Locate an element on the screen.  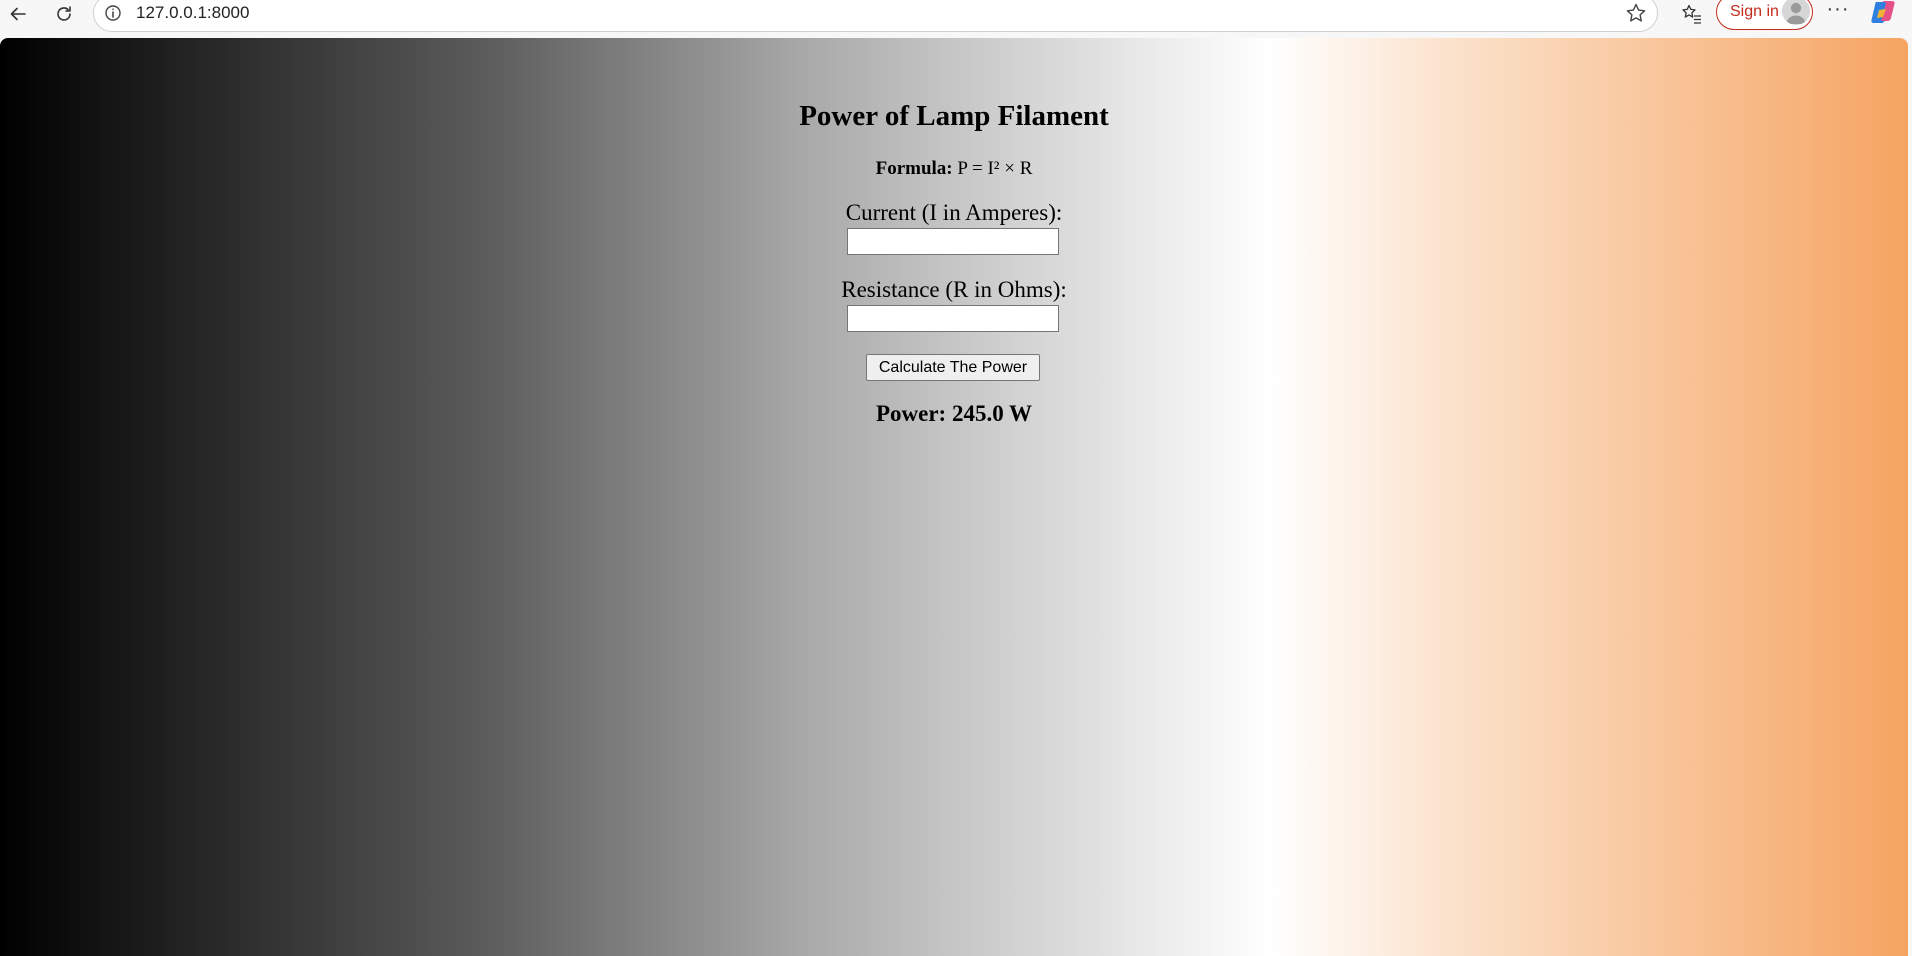
copilot-icon is located at coordinates (1884, 16).